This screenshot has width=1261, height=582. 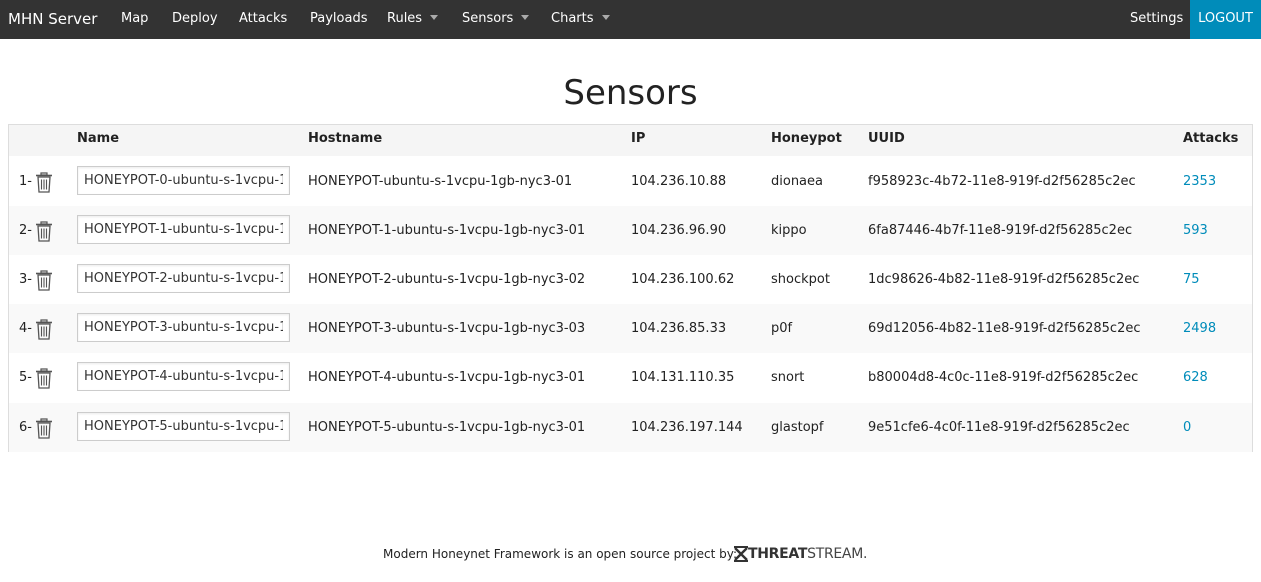 I want to click on logo-text-light: STREAM., so click(x=837, y=554).